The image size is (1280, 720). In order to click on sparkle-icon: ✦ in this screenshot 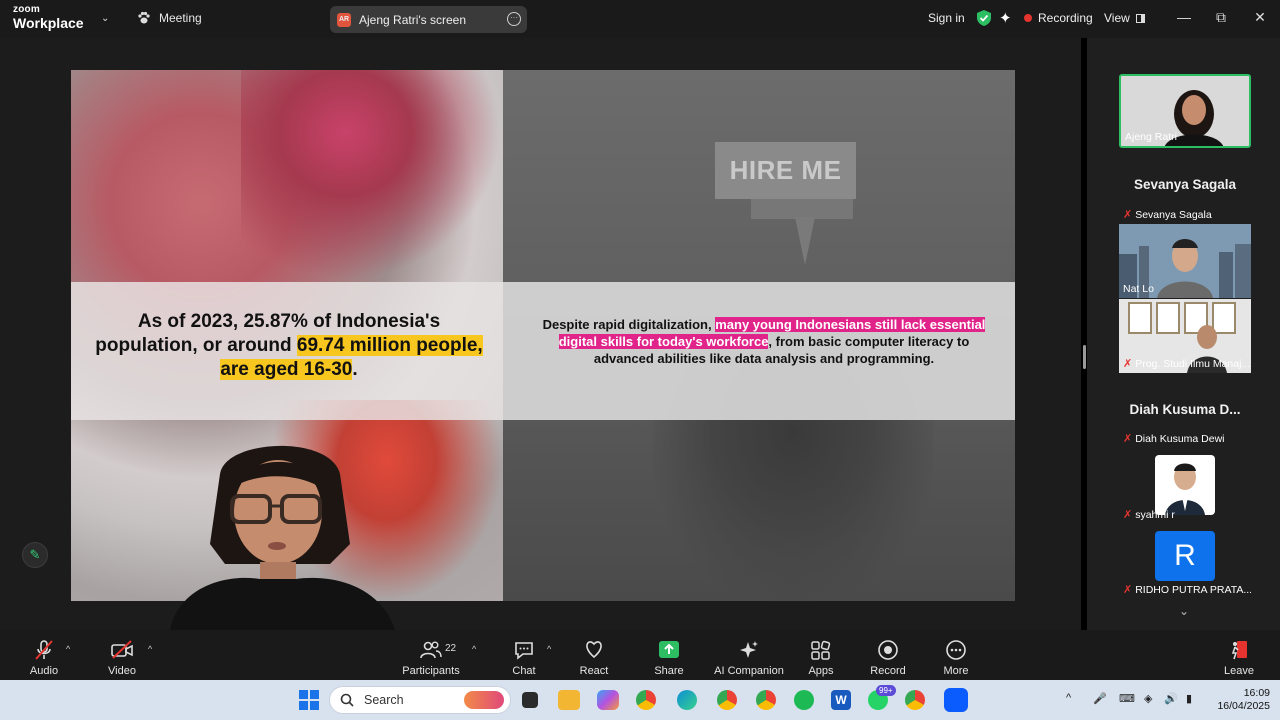, I will do `click(1005, 18)`.